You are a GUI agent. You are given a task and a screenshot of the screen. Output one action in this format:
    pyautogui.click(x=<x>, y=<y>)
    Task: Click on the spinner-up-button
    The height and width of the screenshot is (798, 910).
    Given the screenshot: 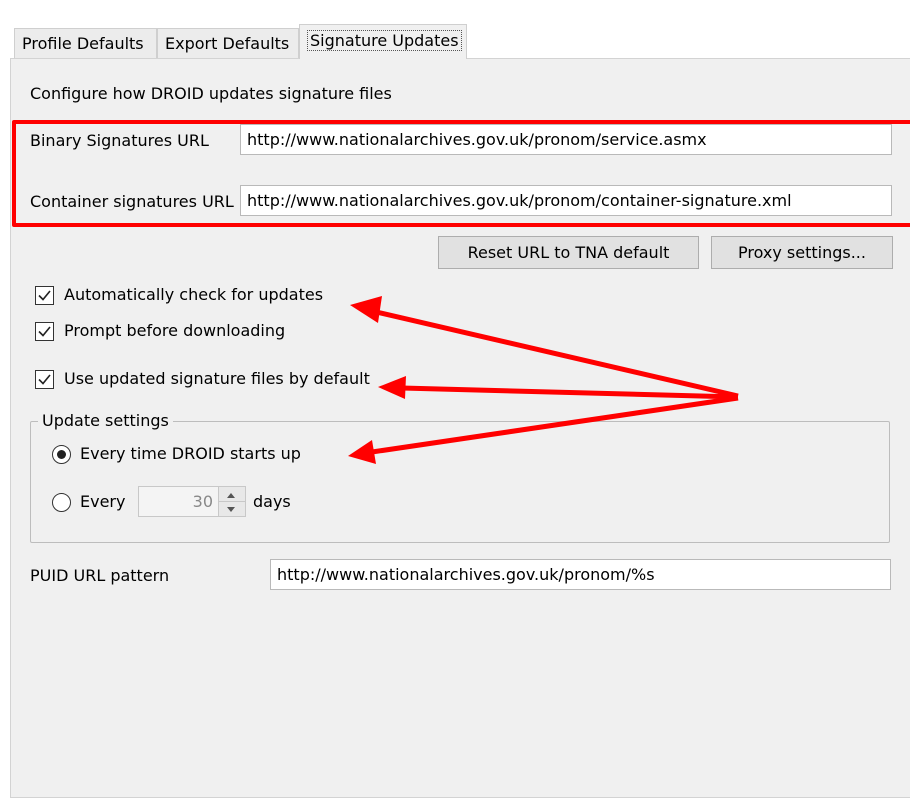 What is the action you would take?
    pyautogui.click(x=232, y=494)
    